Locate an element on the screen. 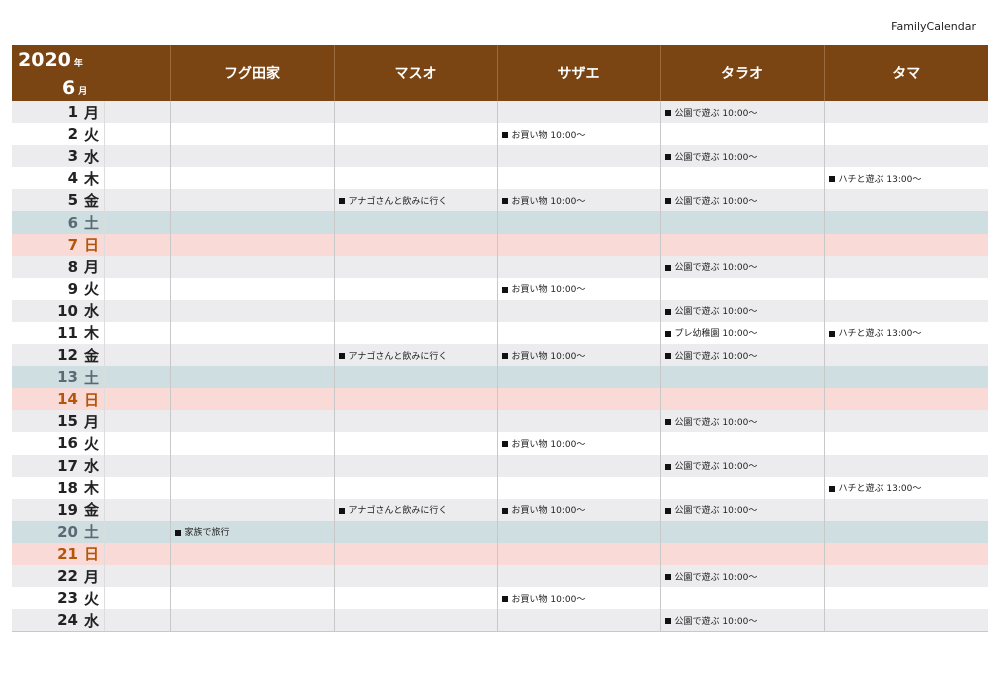  event-cell-tama: ハチと遊ぶ 13:00〜 is located at coordinates (906, 487).